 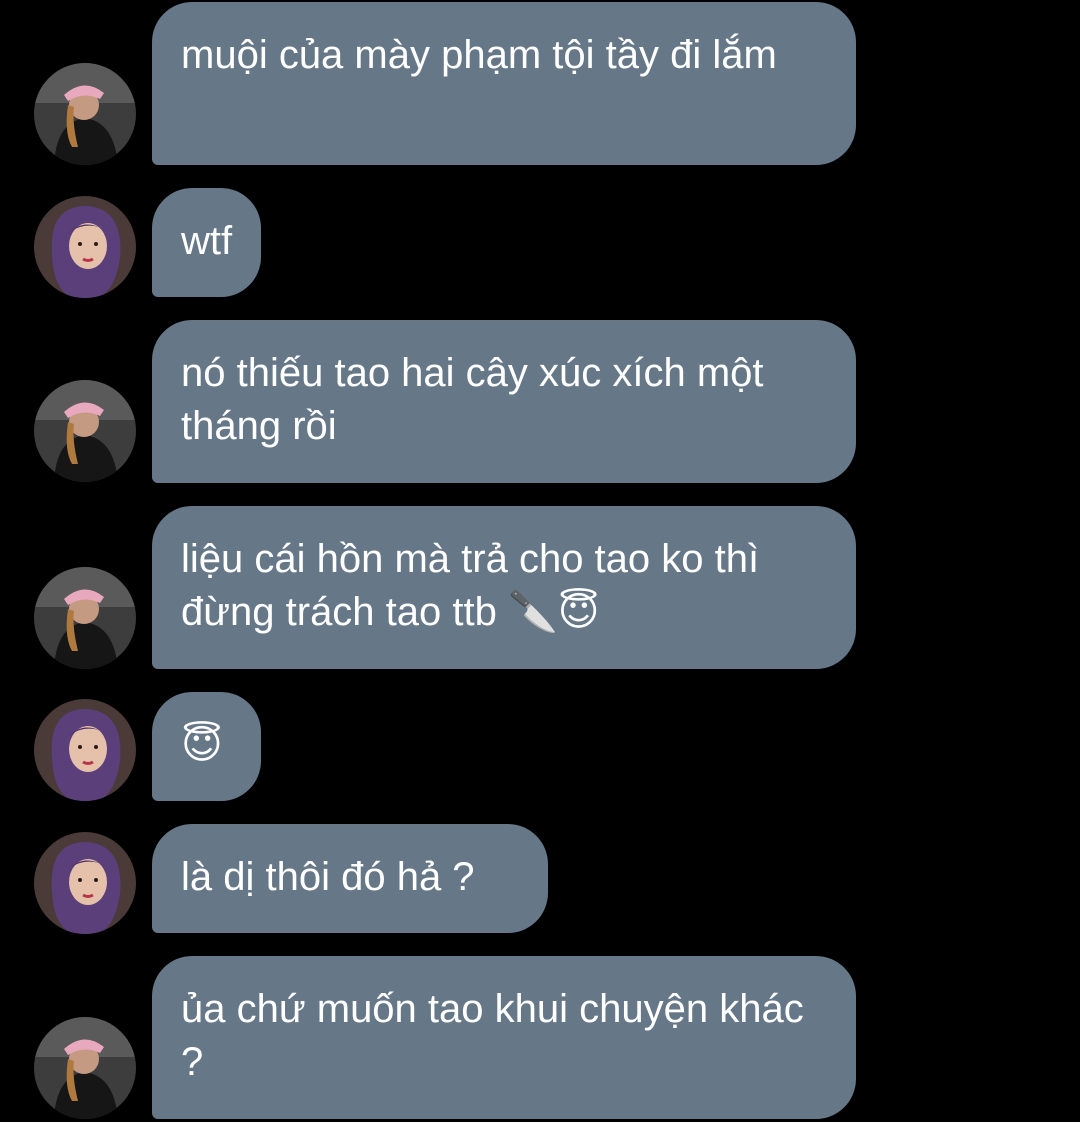 What do you see at coordinates (504, 83) in the screenshot?
I see `message-bubble: muội của mày phạm tội tầy đi lắm` at bounding box center [504, 83].